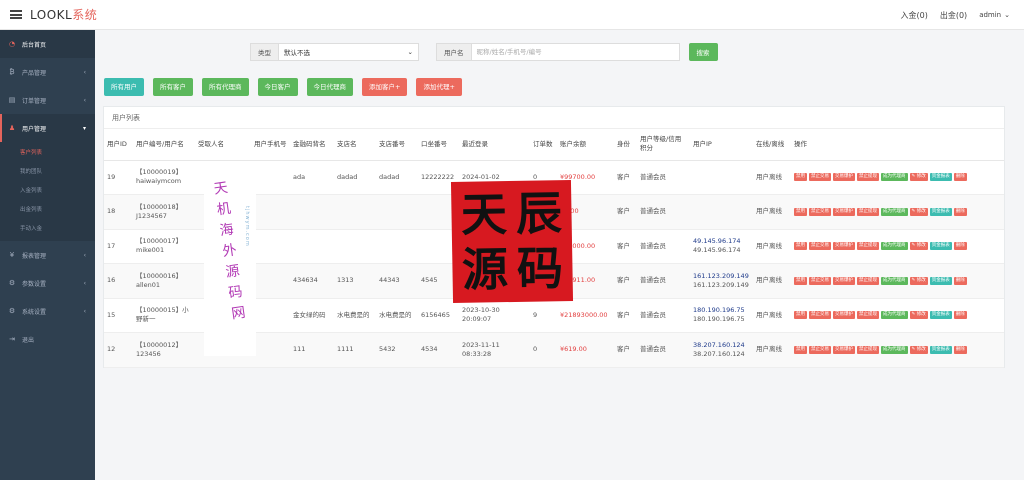  Describe the element at coordinates (47, 283) in the screenshot. I see `sidebar-item-5: ⚙ 参数设置 ‹` at that location.